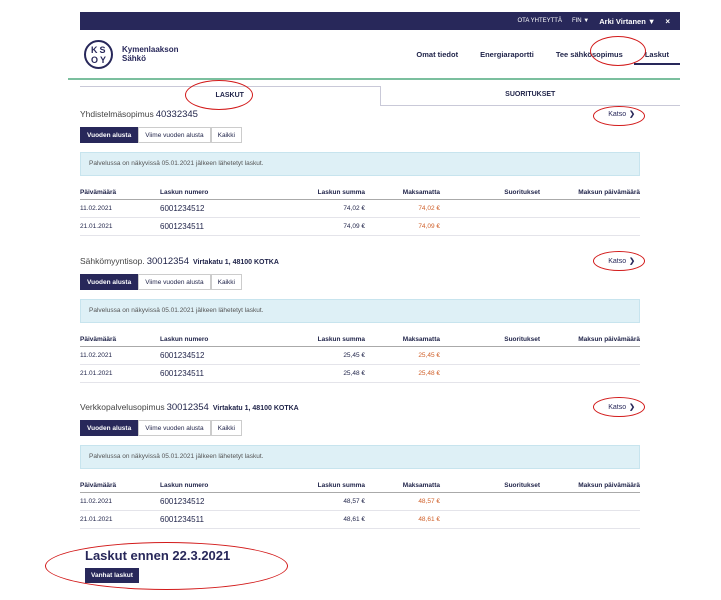  What do you see at coordinates (230, 96) in the screenshot?
I see `tab-laskut: LASKUT` at bounding box center [230, 96].